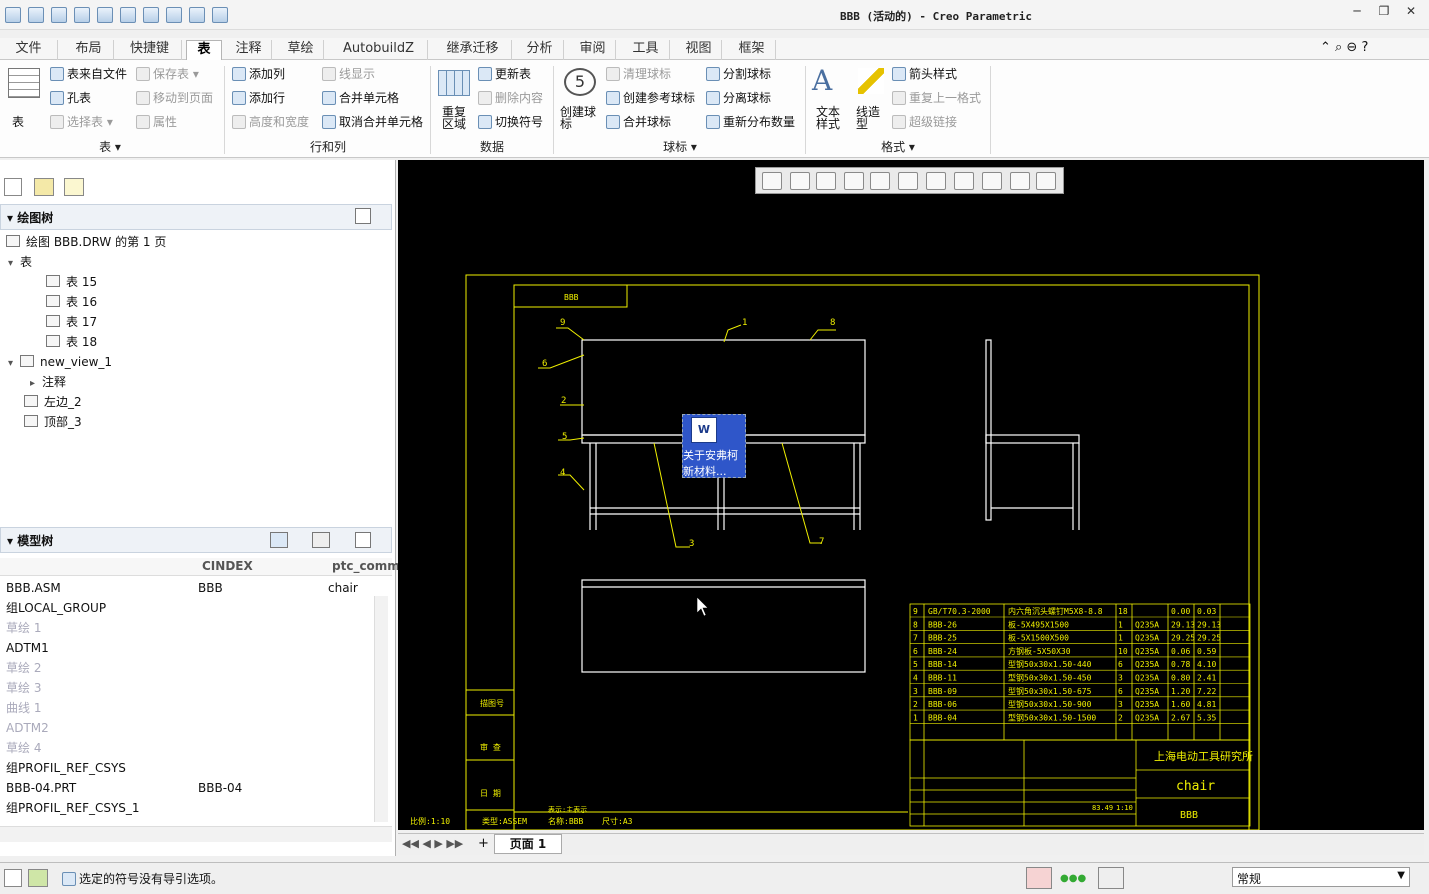 The image size is (1429, 894). What do you see at coordinates (189, 728) in the screenshot?
I see `model-tree-row: ADTM2` at bounding box center [189, 728].